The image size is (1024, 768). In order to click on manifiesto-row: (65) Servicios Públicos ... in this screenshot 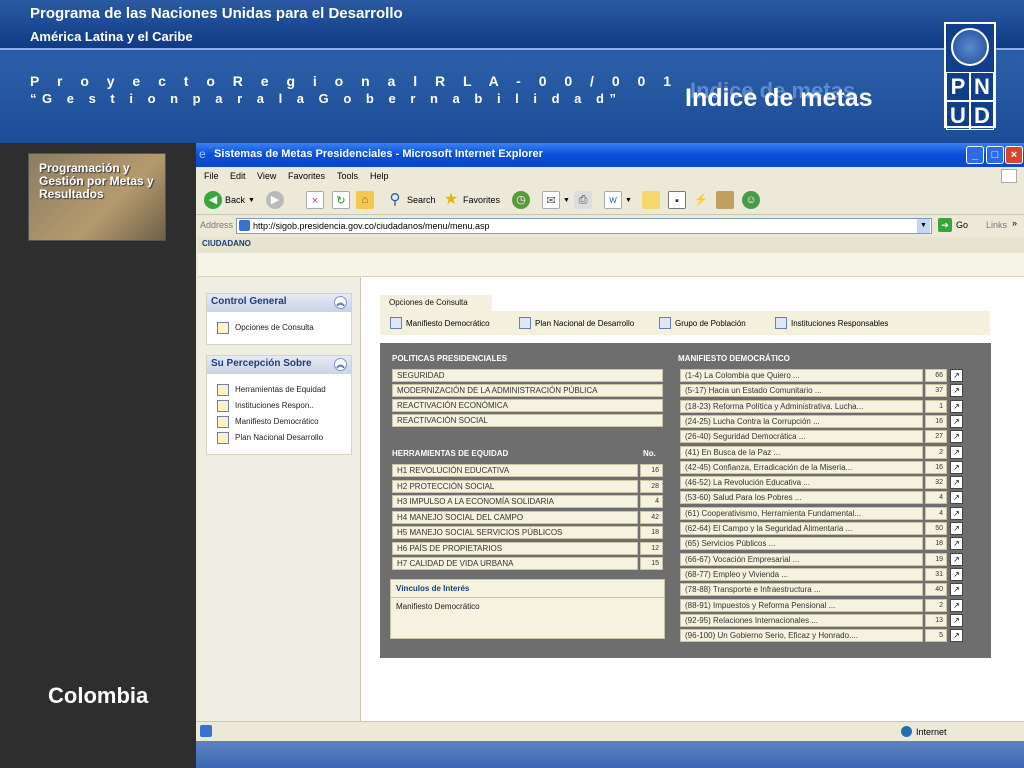, I will do `click(801, 544)`.